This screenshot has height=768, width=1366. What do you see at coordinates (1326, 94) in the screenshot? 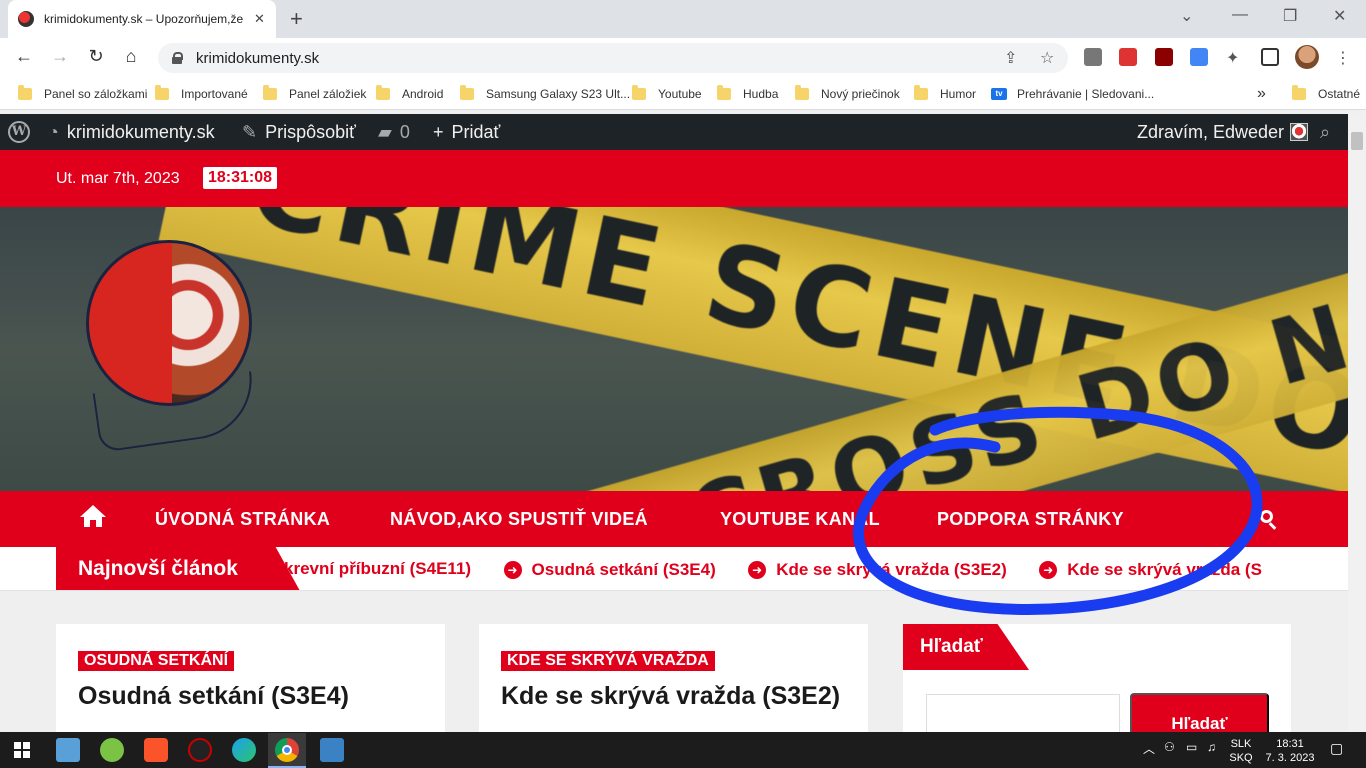
I see `bookmark-folder-other: Ostatné` at bounding box center [1326, 94].